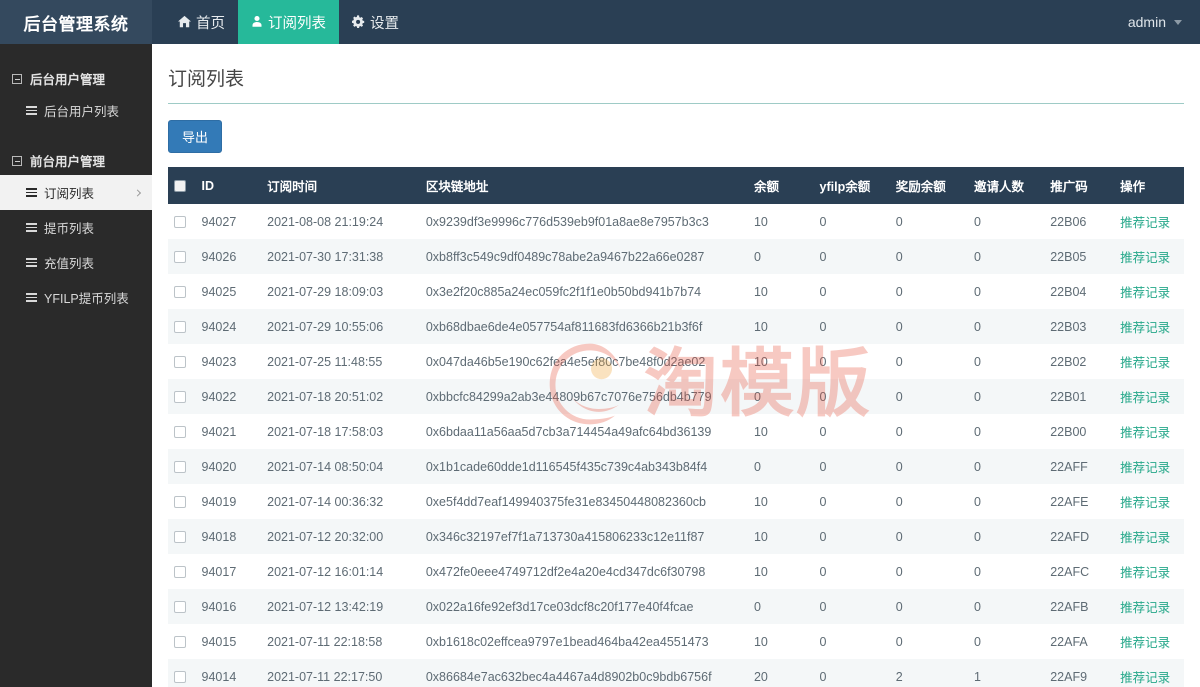 The image size is (1200, 687). Describe the element at coordinates (325, 571) in the screenshot. I see `cell-time: 2021-07-12 16:01:14` at that location.